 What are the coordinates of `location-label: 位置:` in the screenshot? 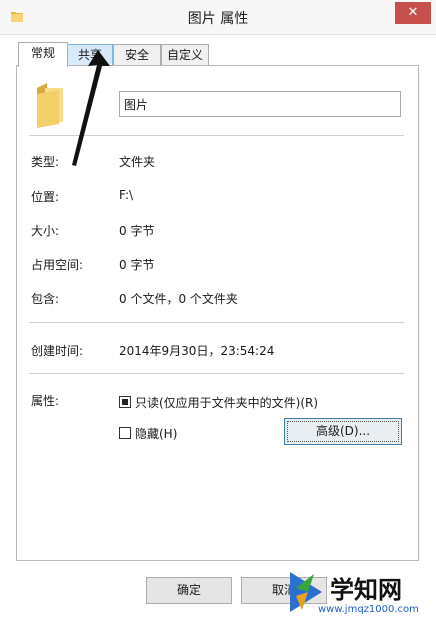 It's located at (45, 197).